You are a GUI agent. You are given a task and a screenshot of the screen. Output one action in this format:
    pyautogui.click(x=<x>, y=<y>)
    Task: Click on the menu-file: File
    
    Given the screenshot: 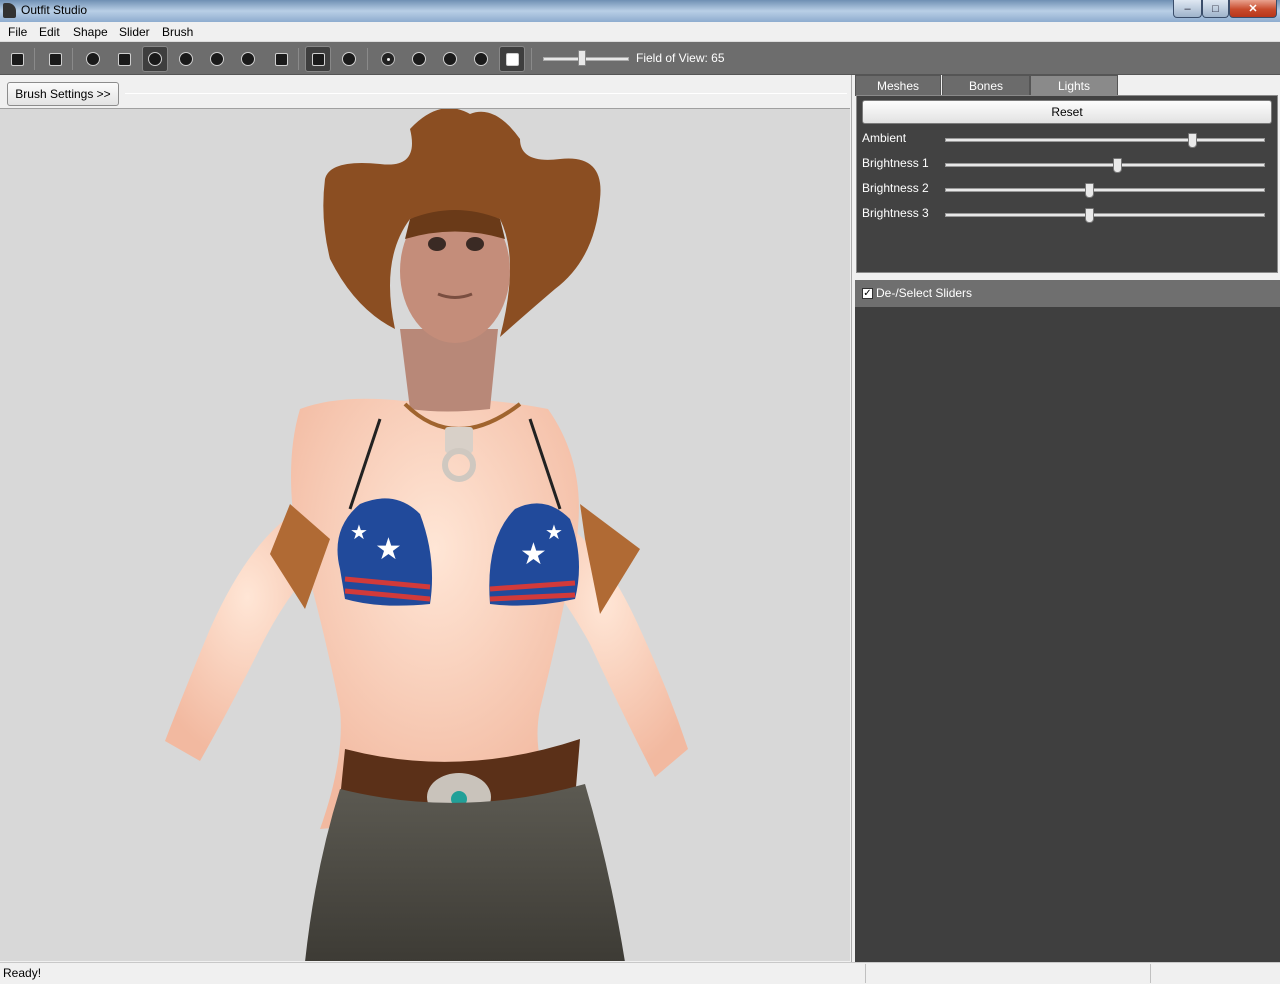 What is the action you would take?
    pyautogui.click(x=17, y=32)
    